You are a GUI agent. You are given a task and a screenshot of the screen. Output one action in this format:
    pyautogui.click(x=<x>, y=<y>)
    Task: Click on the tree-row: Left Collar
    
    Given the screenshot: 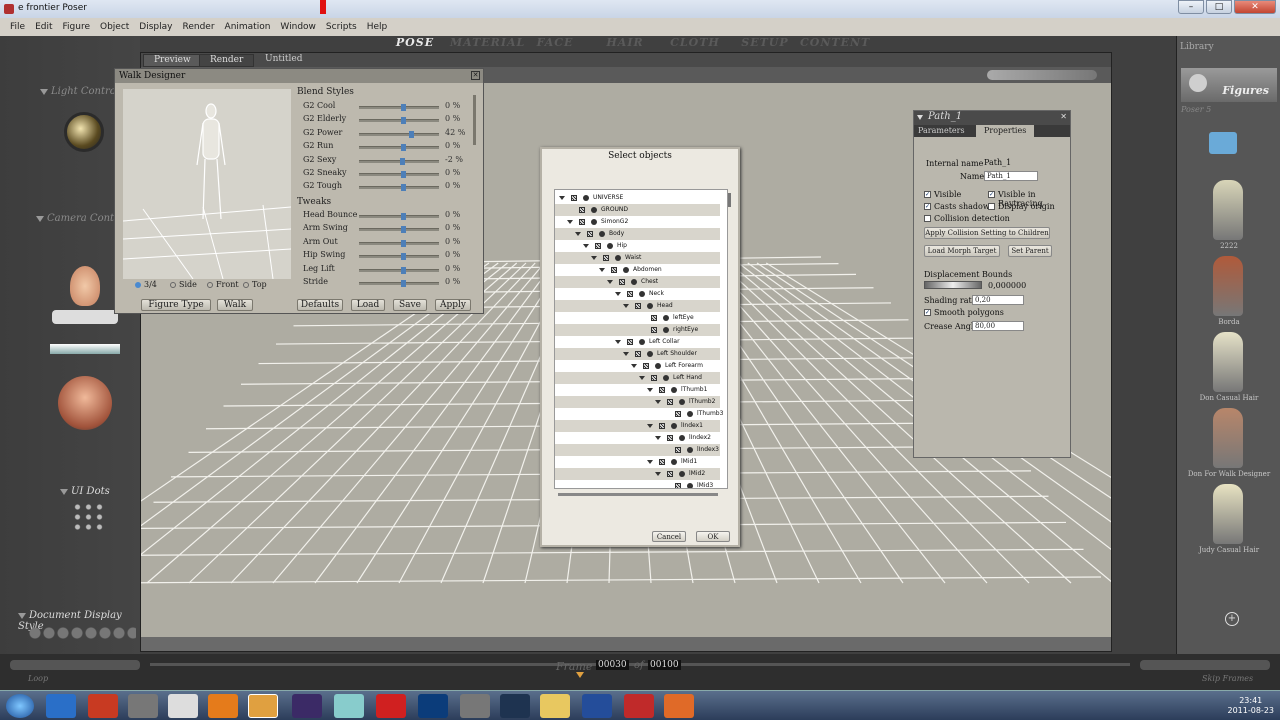 What is the action you would take?
    pyautogui.click(x=637, y=342)
    